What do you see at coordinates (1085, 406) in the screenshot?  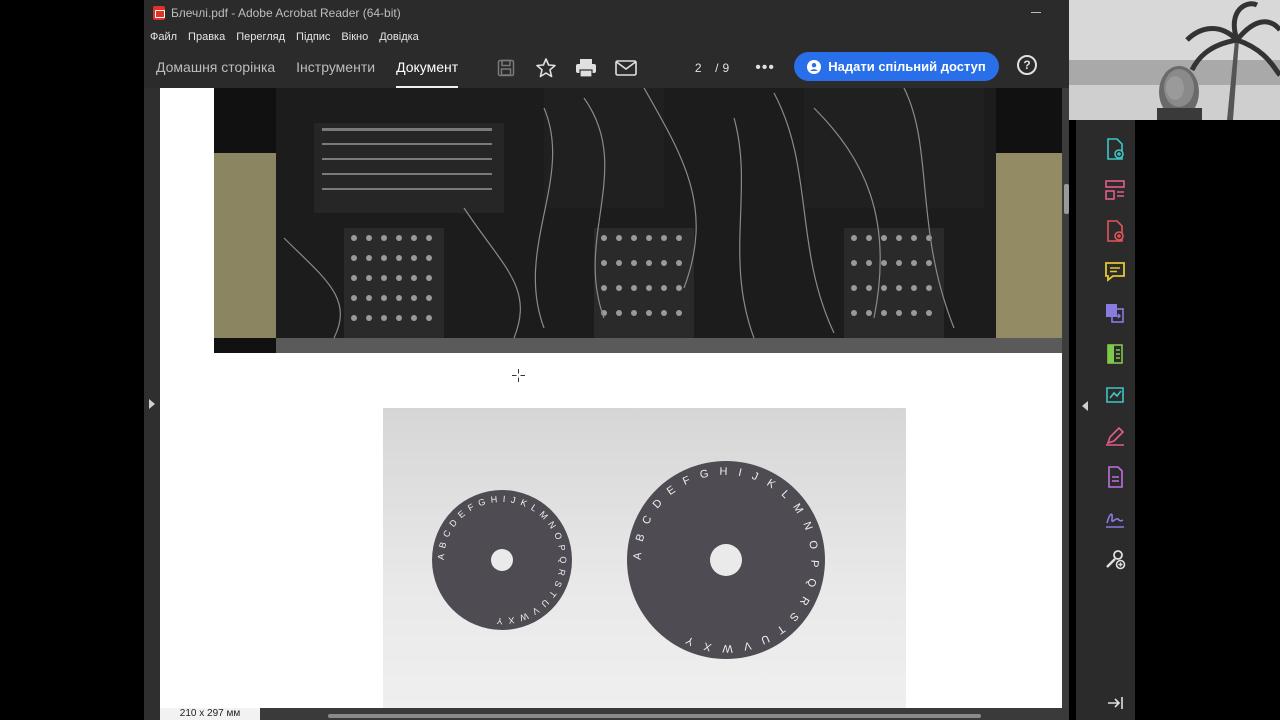 I see `collapse-right-panel-icon` at bounding box center [1085, 406].